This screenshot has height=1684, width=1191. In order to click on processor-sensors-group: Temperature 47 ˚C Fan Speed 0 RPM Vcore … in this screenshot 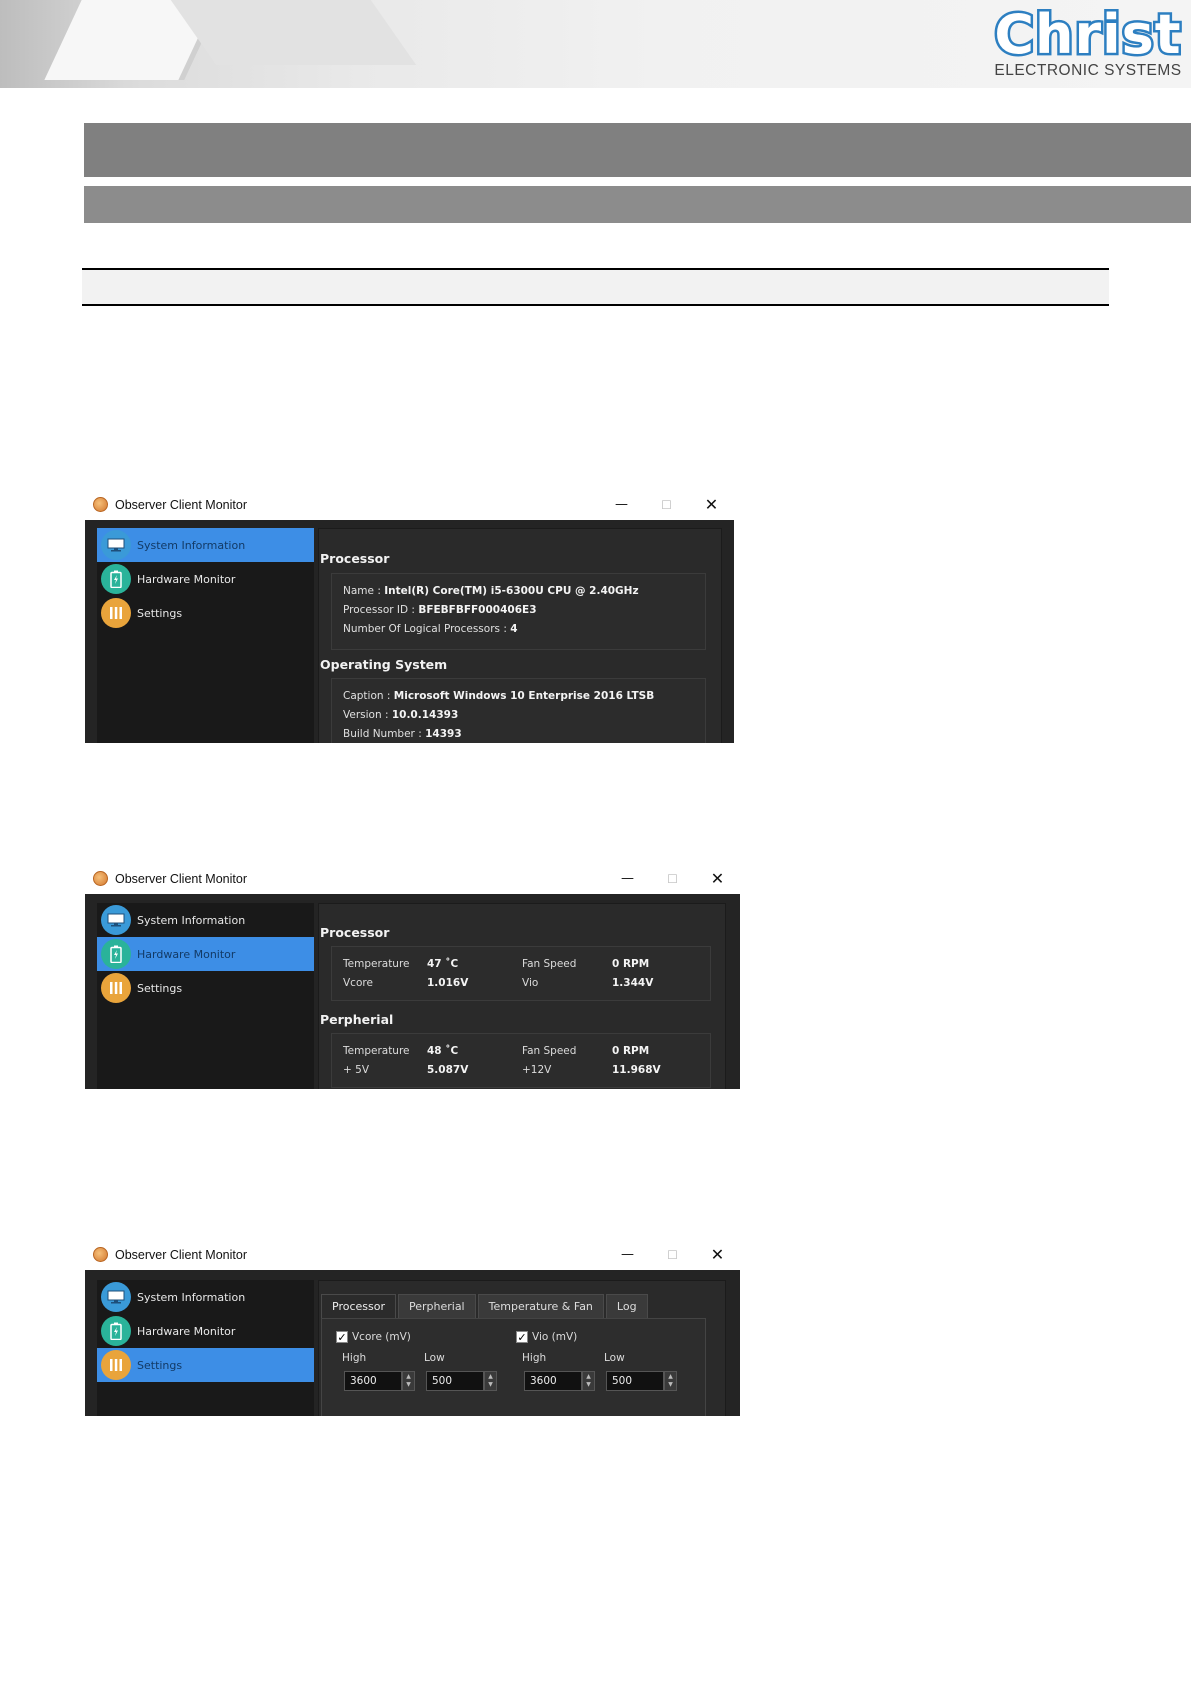, I will do `click(521, 973)`.